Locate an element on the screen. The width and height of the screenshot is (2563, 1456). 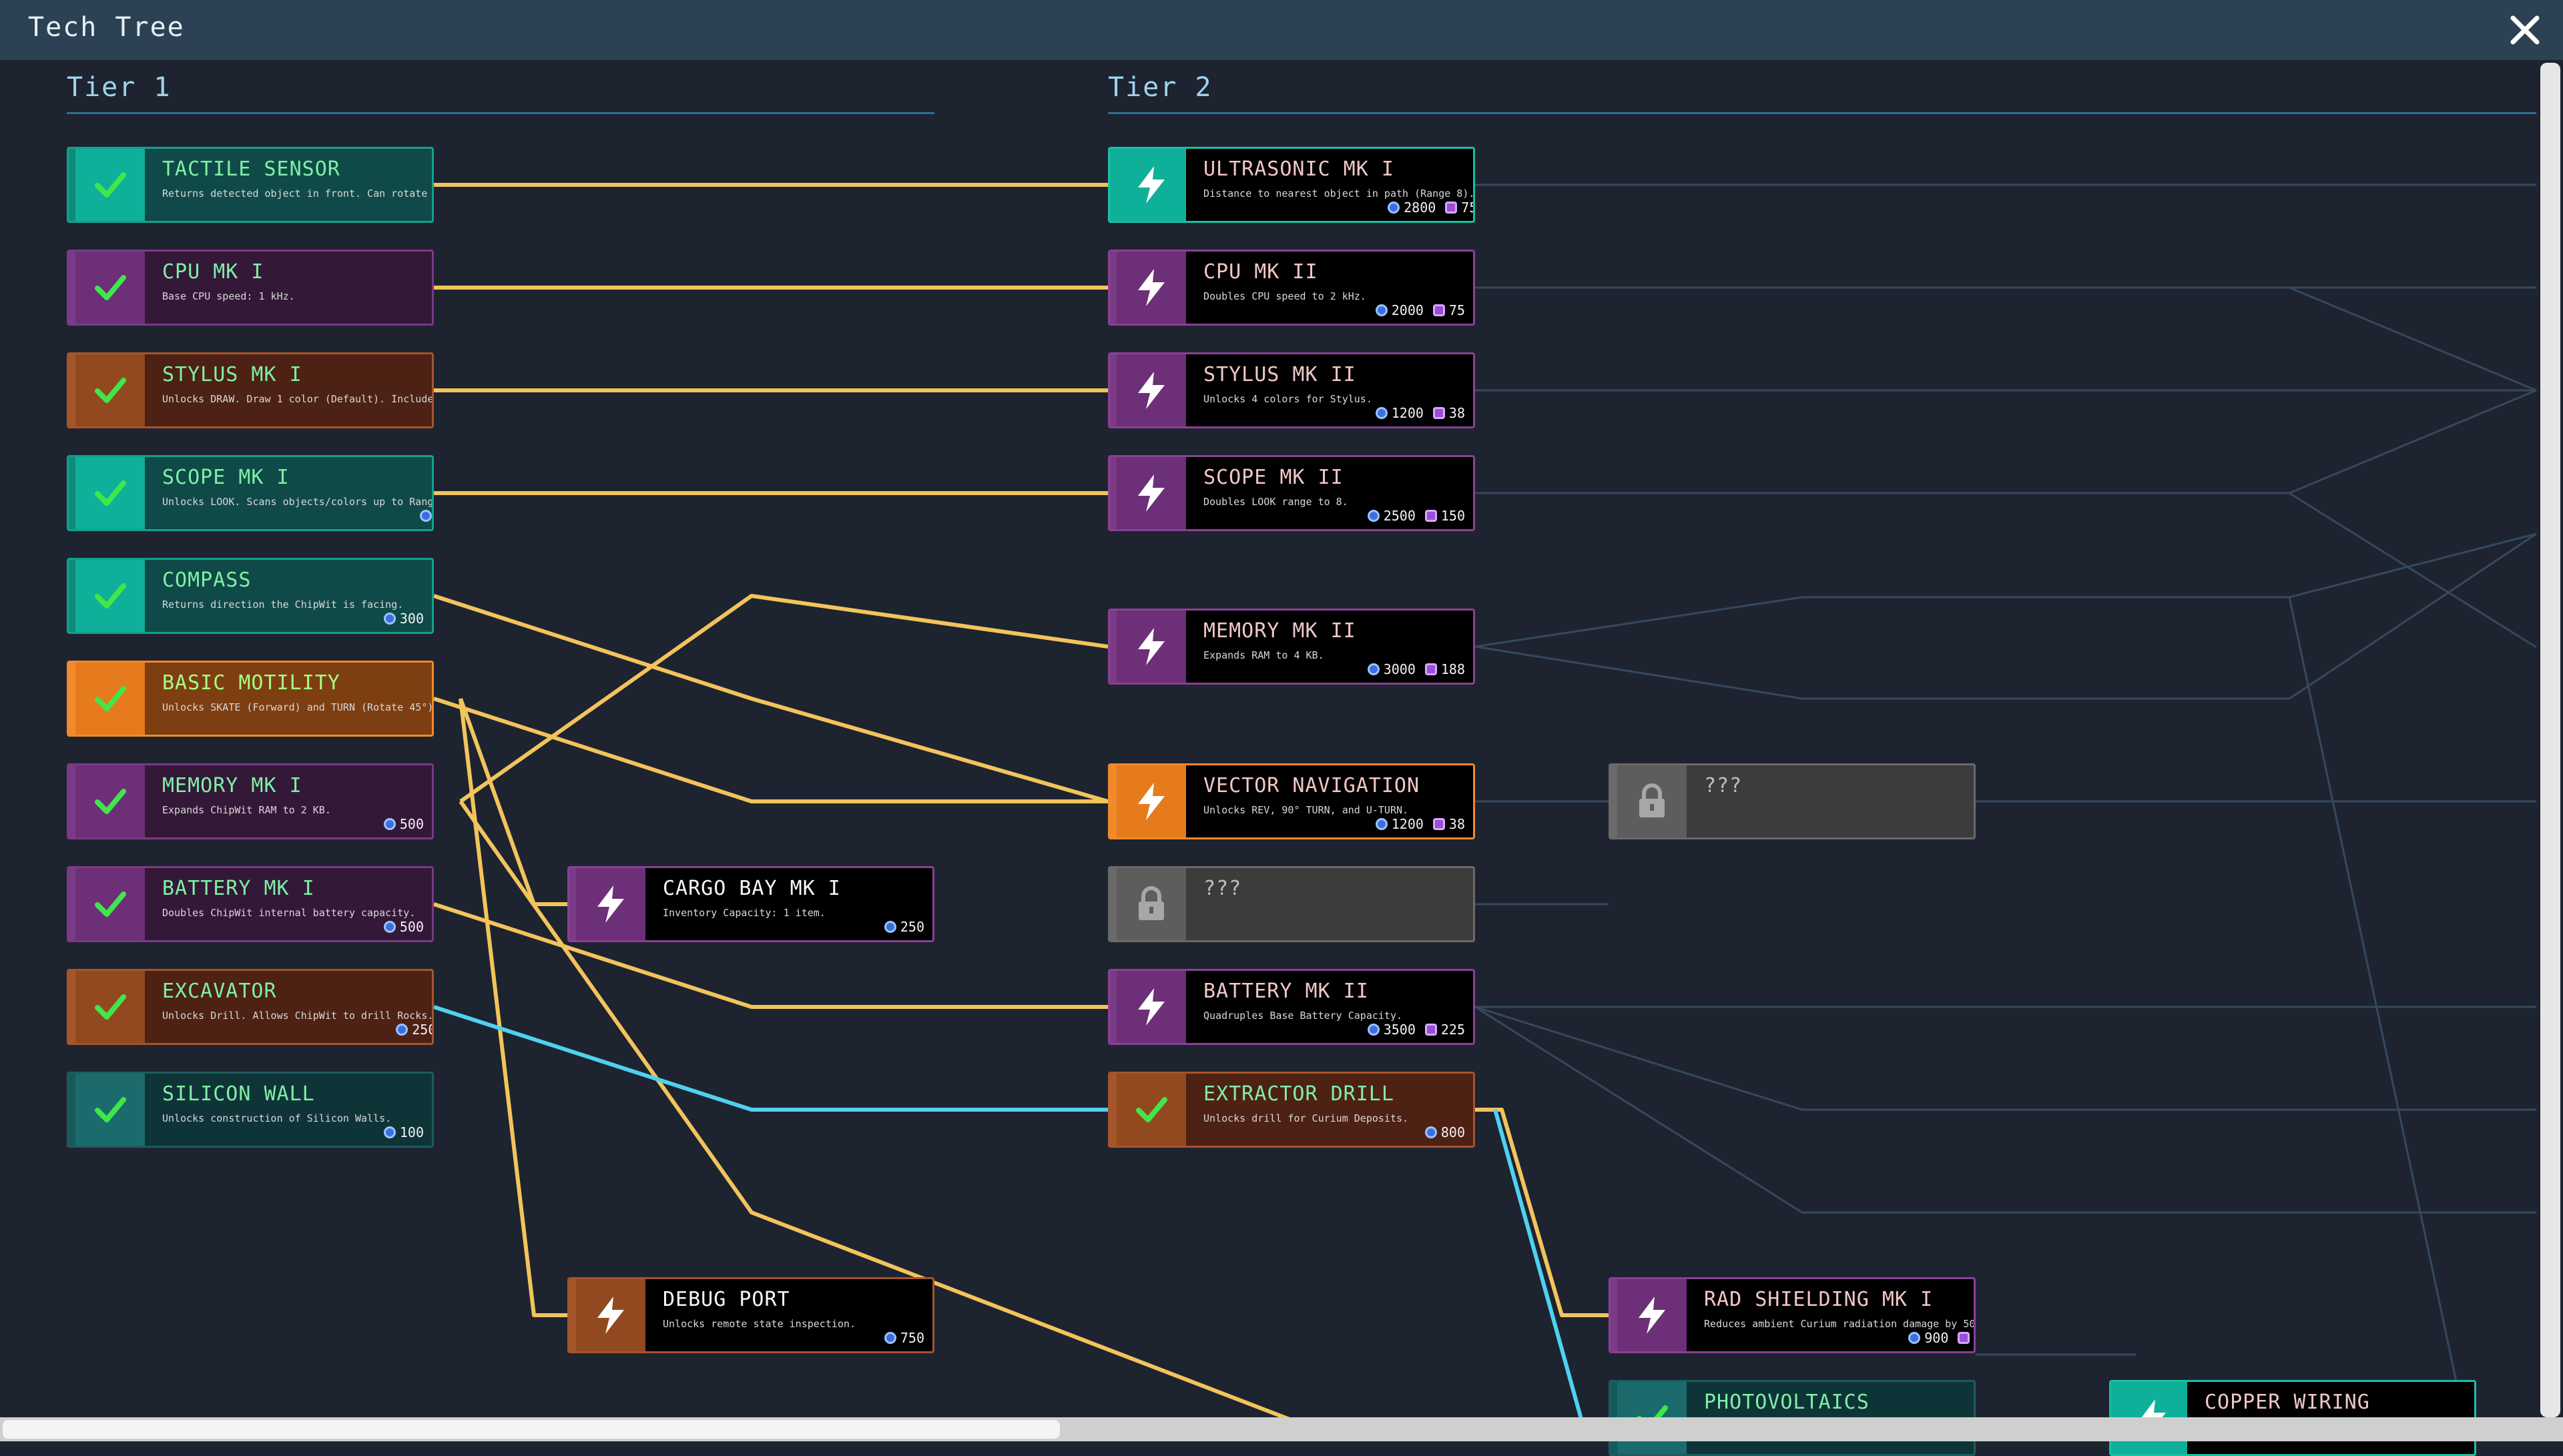
node-name: VECTOR NAVIGATION is located at coordinates (1311, 785).